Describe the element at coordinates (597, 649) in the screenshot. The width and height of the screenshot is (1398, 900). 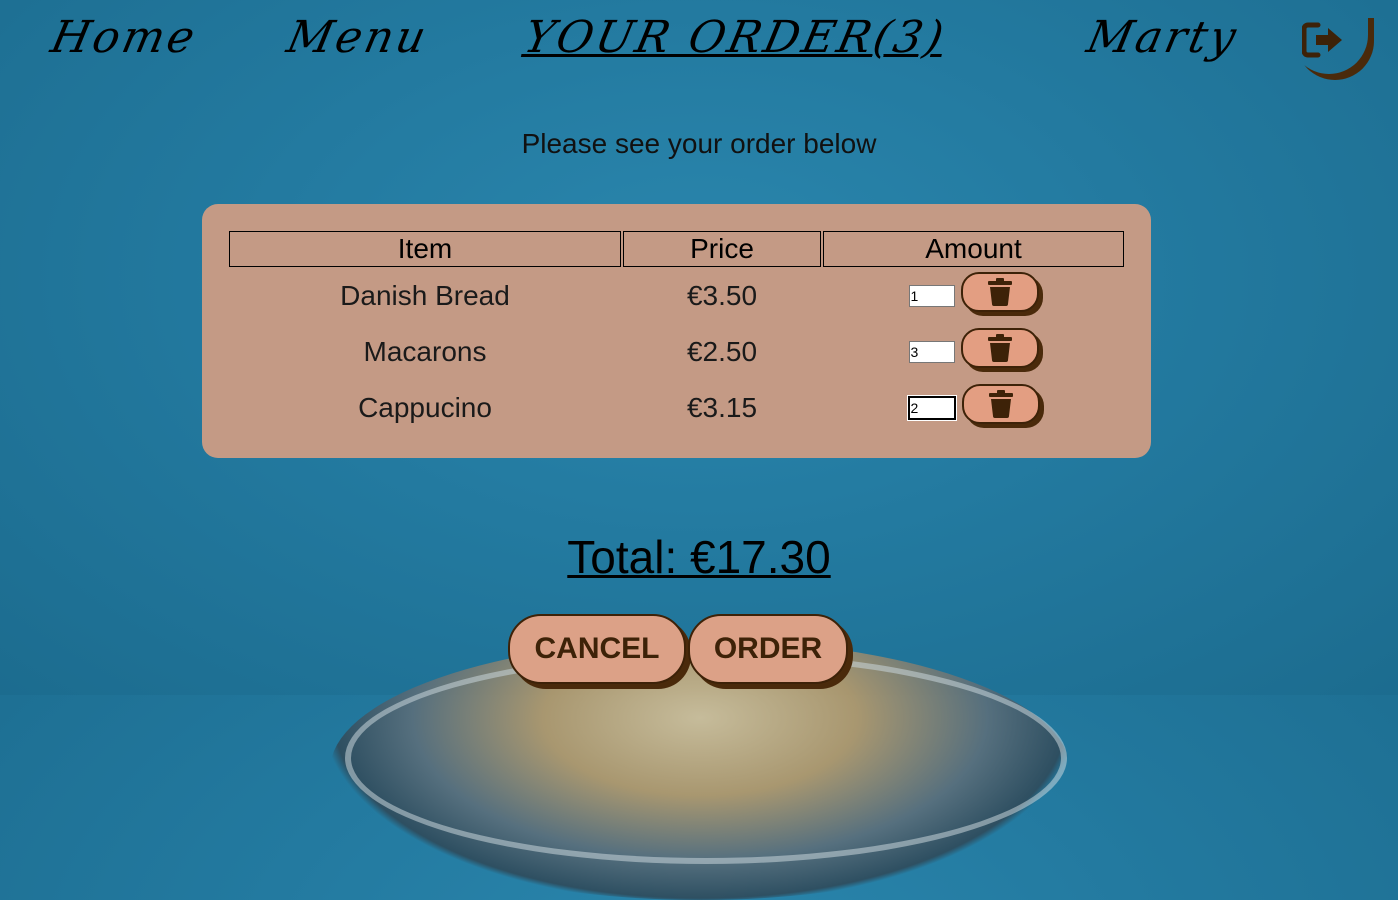
I see `cancel-button: CANCEL` at that location.